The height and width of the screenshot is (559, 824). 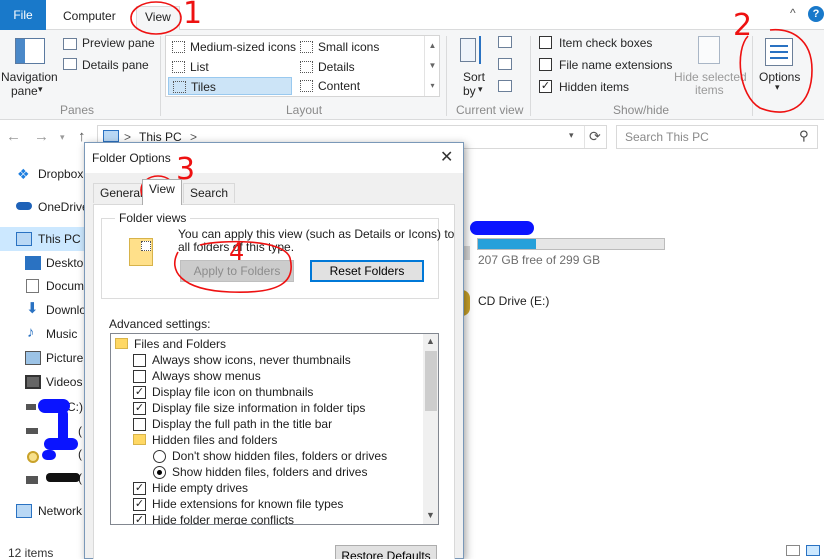 I want to click on annotation-step-4: 4, so click(x=237, y=252).